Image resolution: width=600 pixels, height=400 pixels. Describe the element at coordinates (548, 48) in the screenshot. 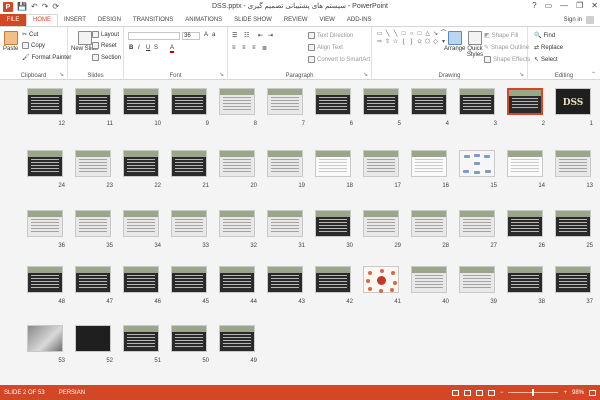

I see `replace-button: ⇄ Replace` at that location.